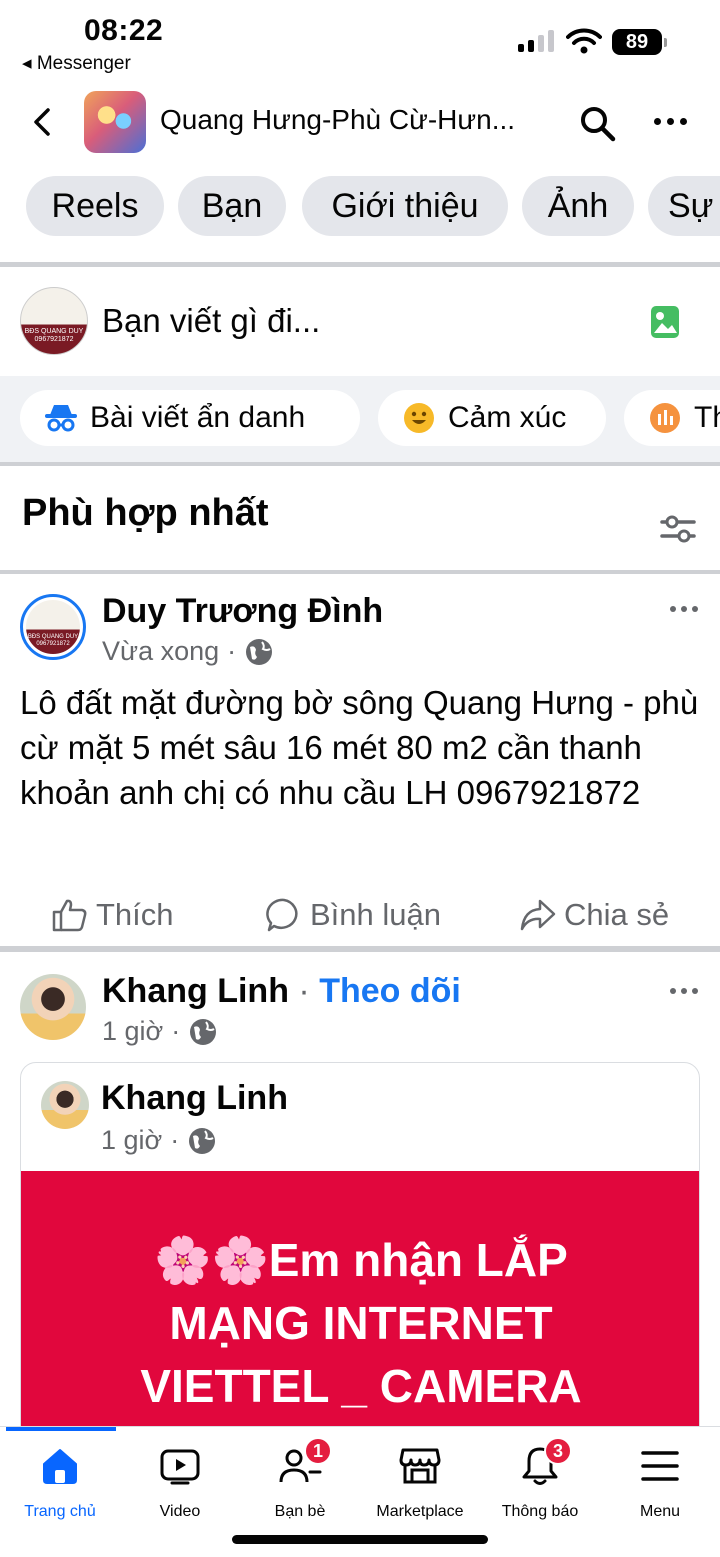  I want to click on incognito-icon, so click(61, 418).